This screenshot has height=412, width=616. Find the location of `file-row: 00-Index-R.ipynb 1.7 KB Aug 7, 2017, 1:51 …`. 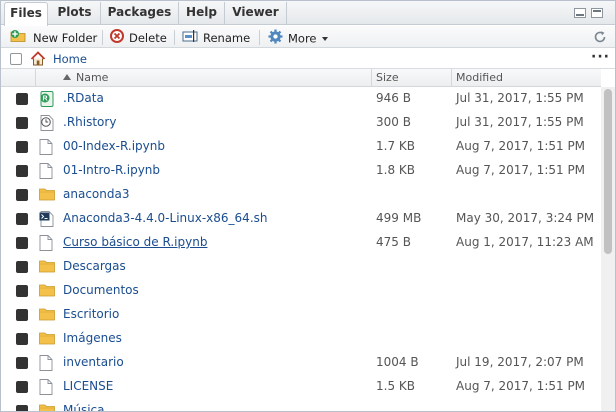

file-row: 00-Index-R.ipynb 1.7 KB Aug 7, 2017, 1:51 … is located at coordinates (301, 147).